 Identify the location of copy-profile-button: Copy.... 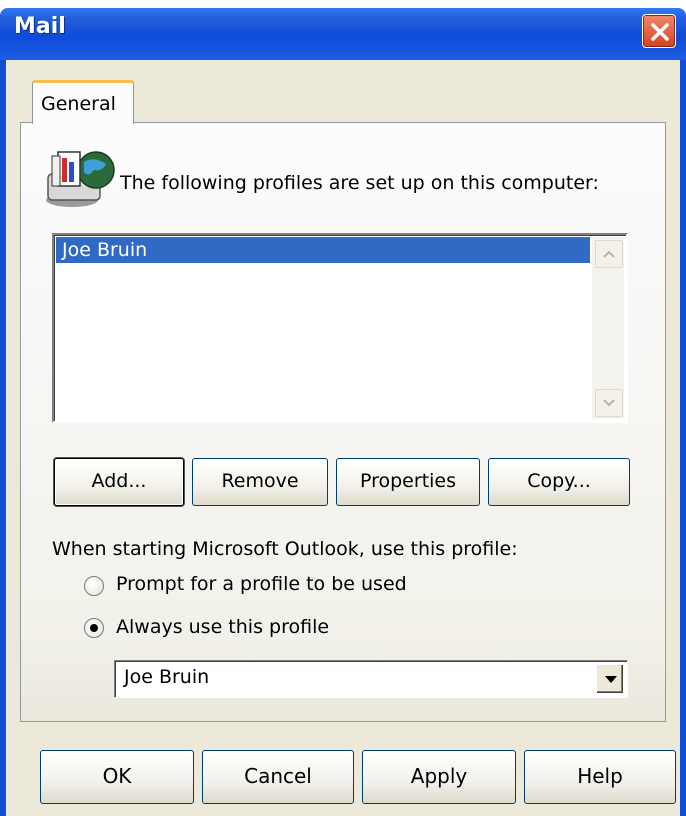
(559, 482).